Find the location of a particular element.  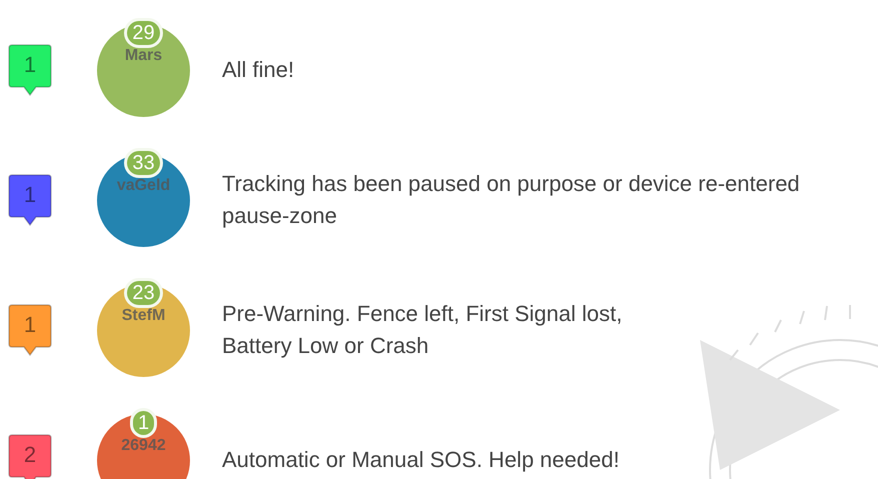

status-description: Automatic or Manual SOS. Help needed! is located at coordinates (421, 460).